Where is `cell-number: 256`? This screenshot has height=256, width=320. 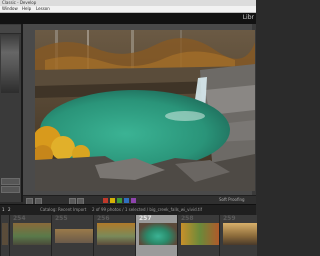 cell-number: 256 is located at coordinates (103, 218).